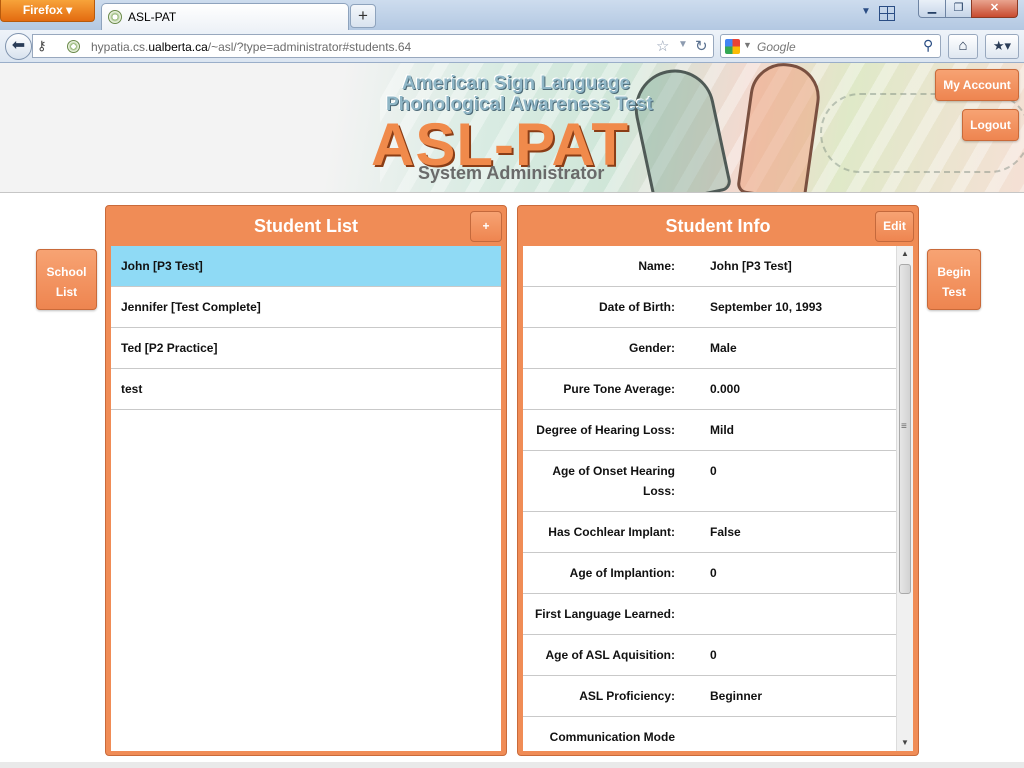 This screenshot has height=768, width=1024. I want to click on school-list-button: School List, so click(66, 279).